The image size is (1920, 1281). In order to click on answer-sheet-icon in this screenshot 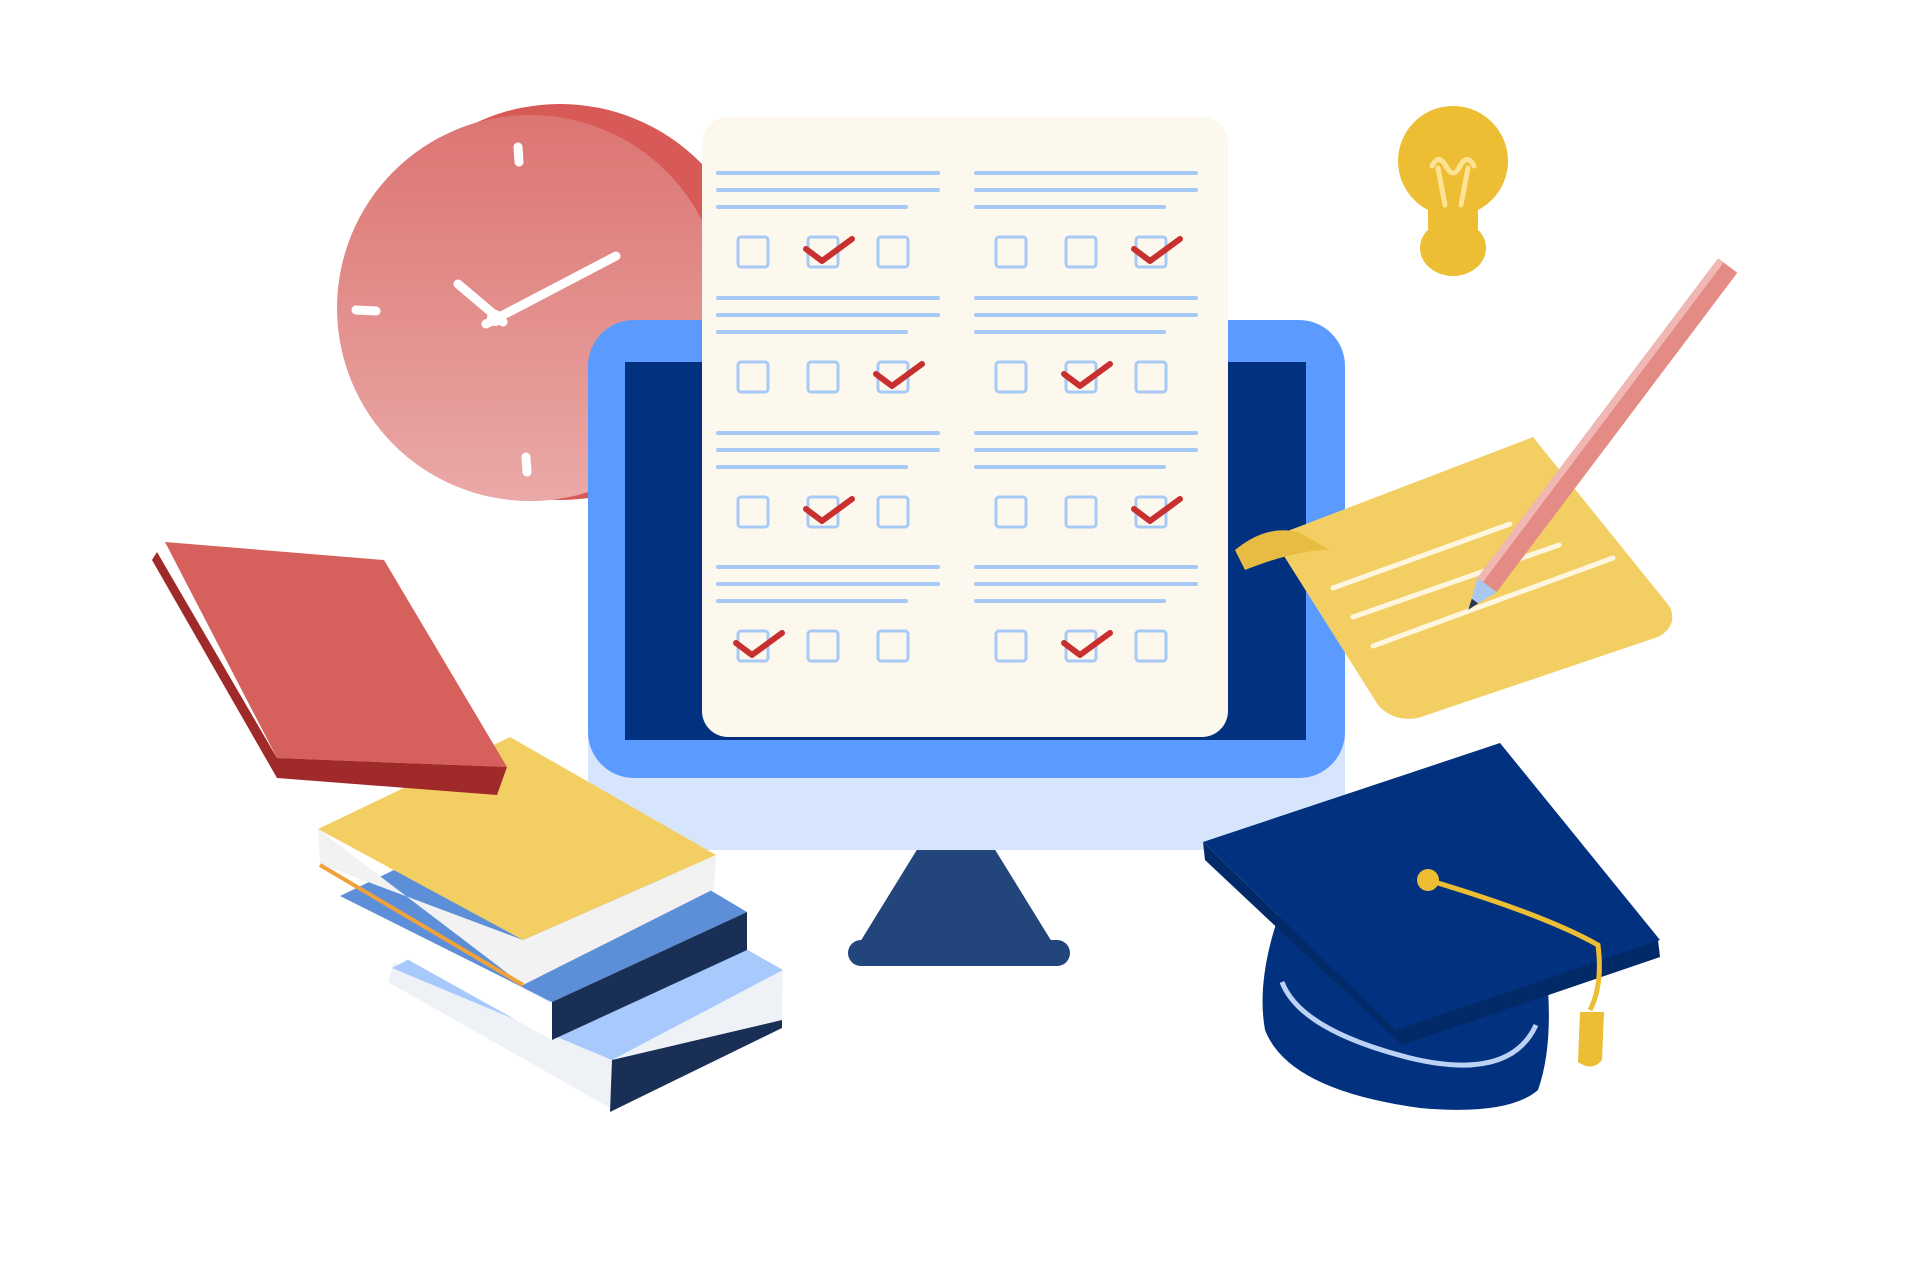, I will do `click(965, 427)`.